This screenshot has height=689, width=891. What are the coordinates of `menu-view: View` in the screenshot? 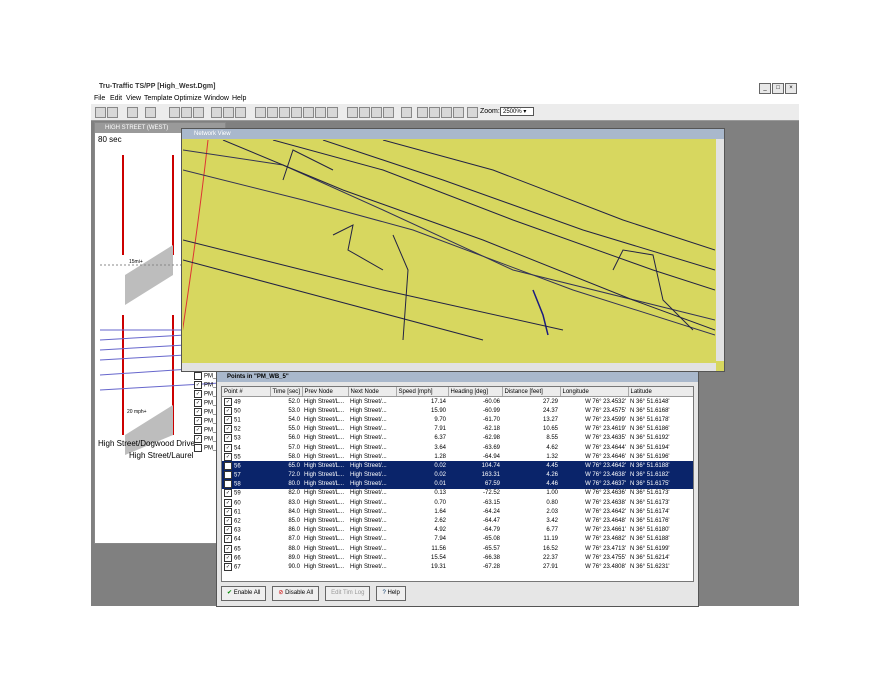 It's located at (133, 98).